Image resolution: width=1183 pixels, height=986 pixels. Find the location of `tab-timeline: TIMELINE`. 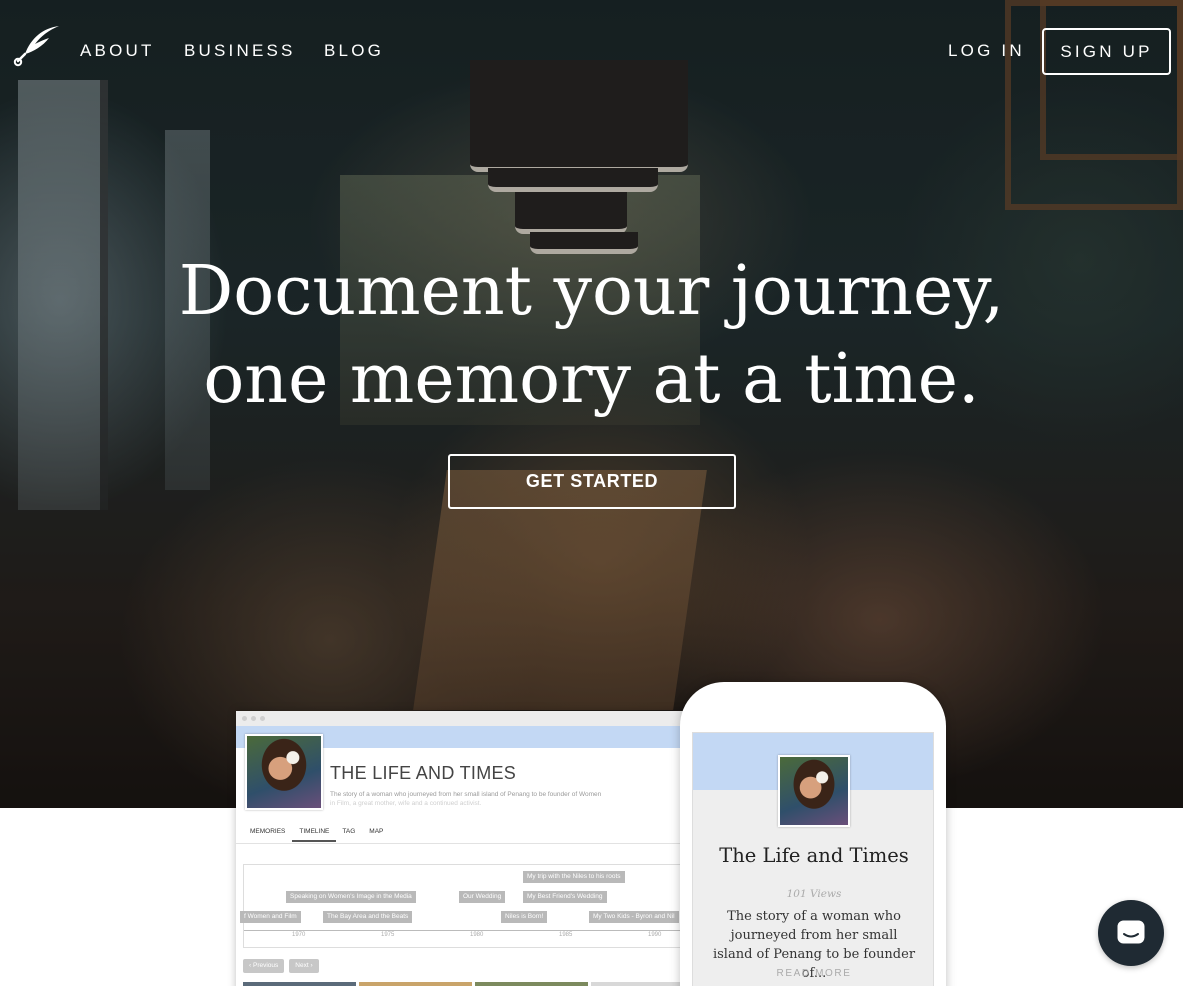

tab-timeline: TIMELINE is located at coordinates (314, 835).